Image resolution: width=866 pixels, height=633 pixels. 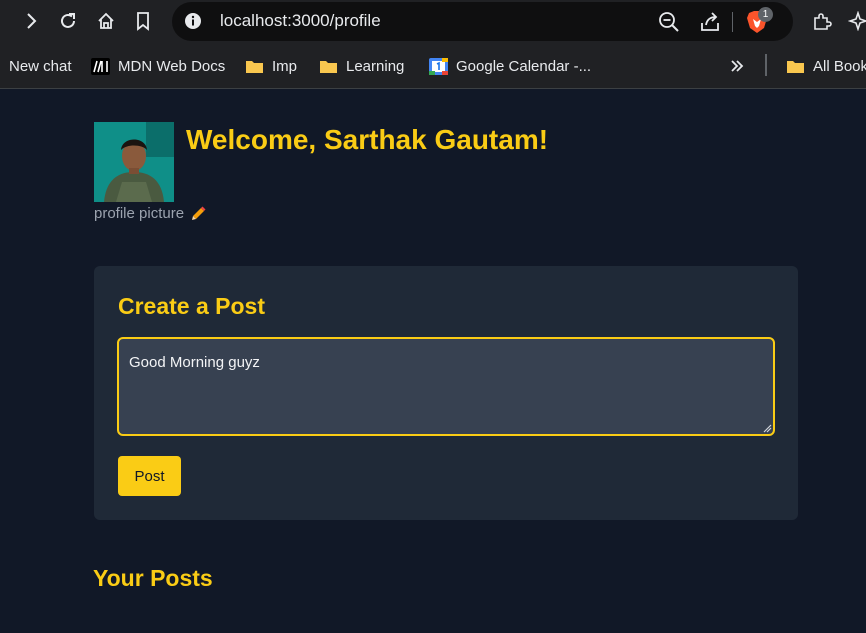 I want to click on bookmark-folder-learning: Learning, so click(x=361, y=66).